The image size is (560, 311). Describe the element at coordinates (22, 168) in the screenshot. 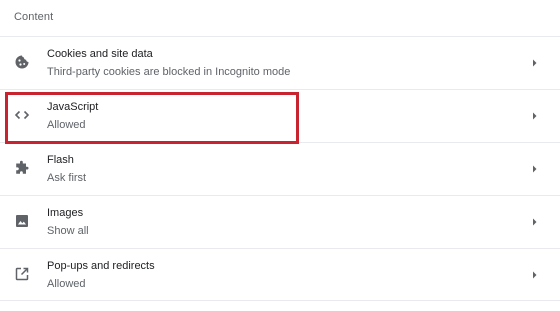

I see `puzzle-piece-icon` at that location.